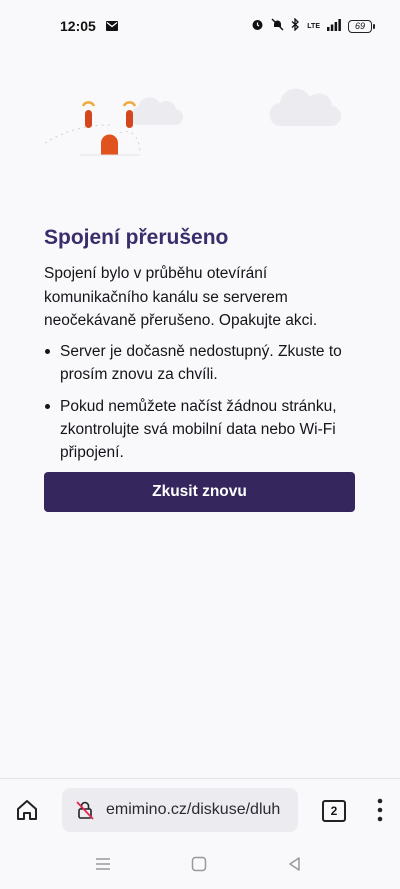 The image size is (400, 889). I want to click on insecure-lock-icon, so click(85, 810).